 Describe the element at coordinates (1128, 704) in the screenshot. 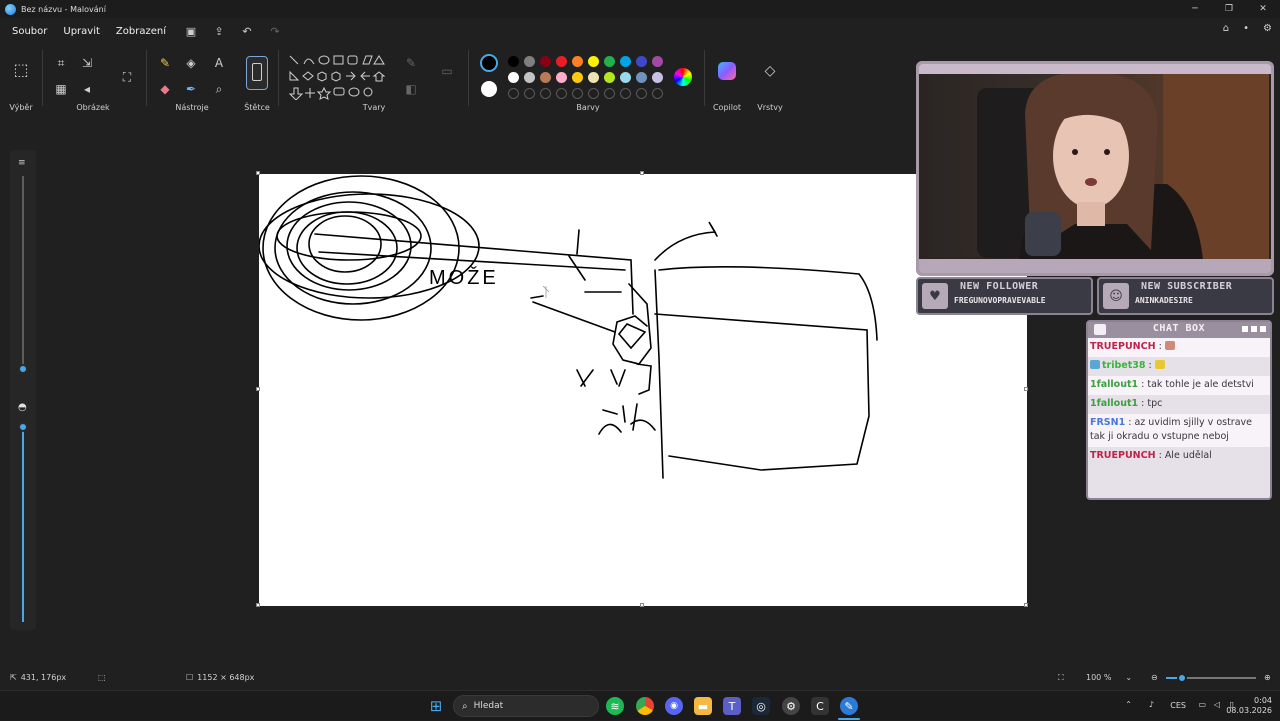

I see `chevron-up-icon: ⌃` at that location.